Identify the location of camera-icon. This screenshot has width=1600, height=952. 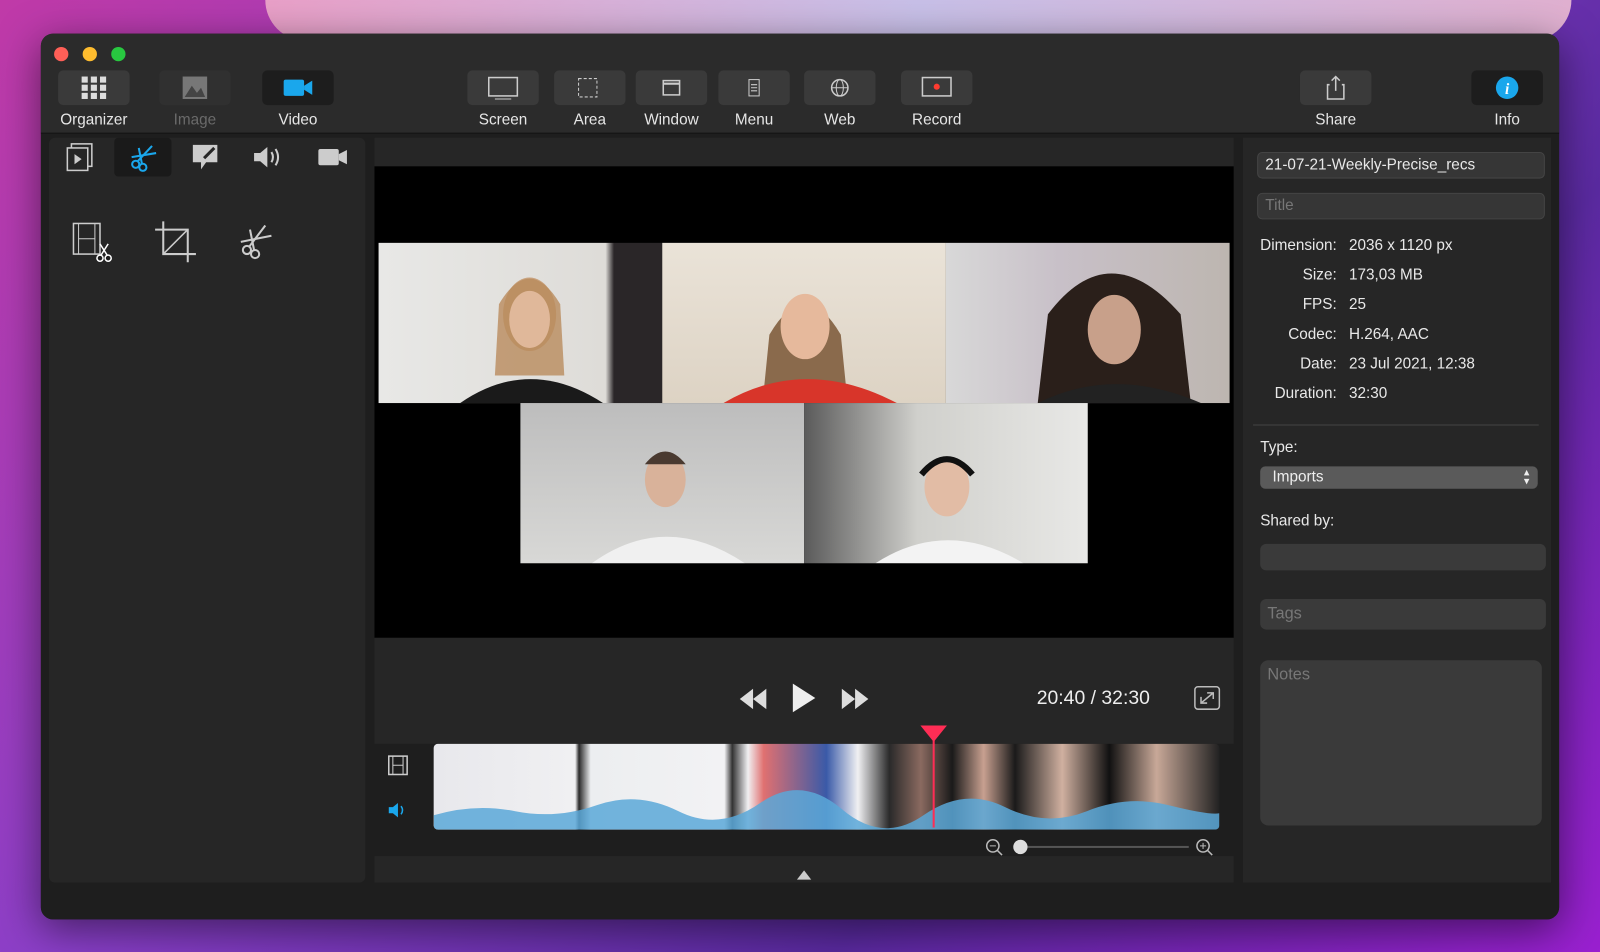
(332, 157).